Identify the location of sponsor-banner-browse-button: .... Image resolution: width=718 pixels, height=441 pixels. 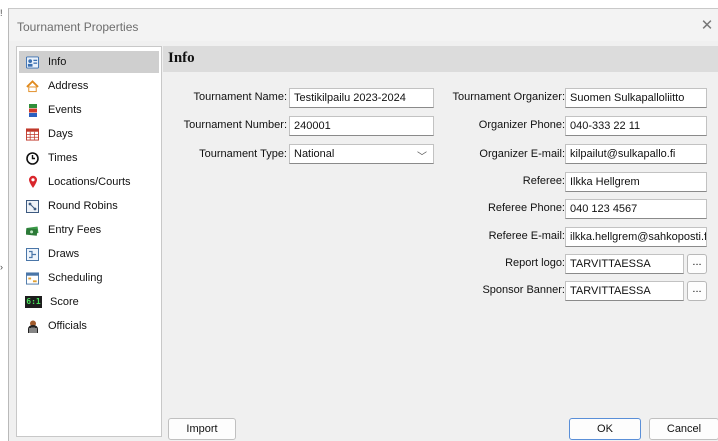
(697, 291).